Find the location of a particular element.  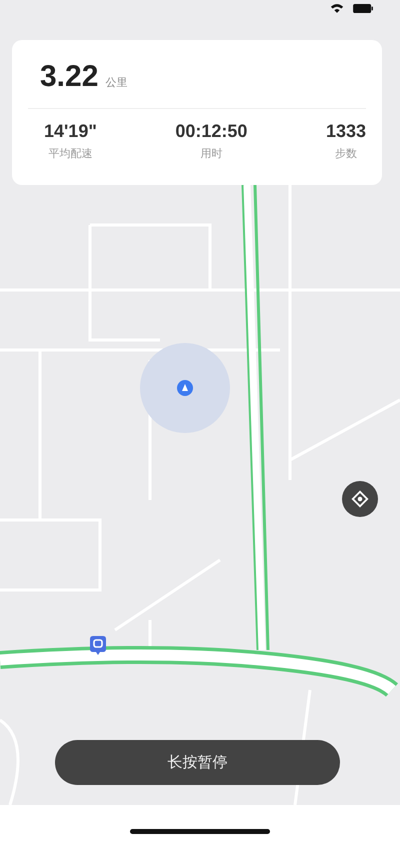

pause-button: 长按暂停 is located at coordinates (197, 762).